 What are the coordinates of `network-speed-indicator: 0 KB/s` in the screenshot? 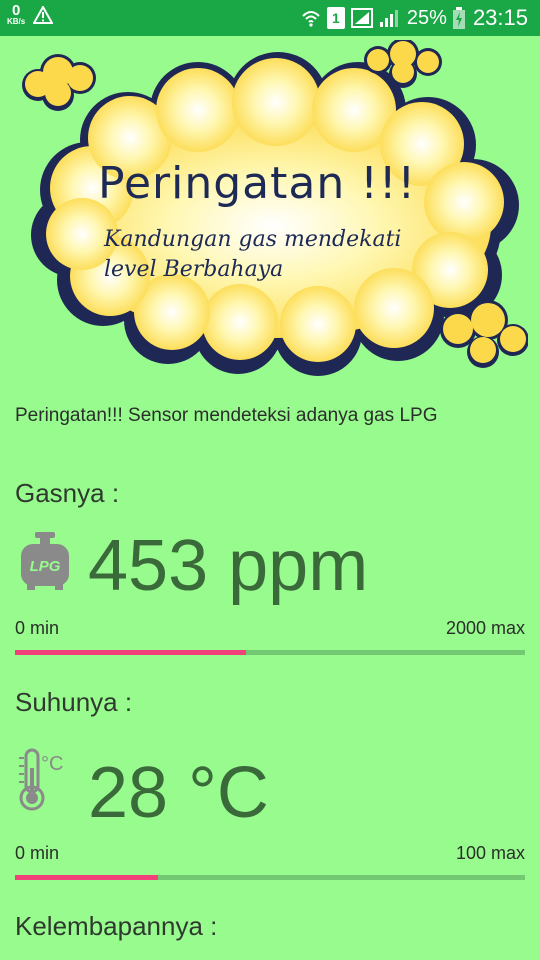 It's located at (16, 14).